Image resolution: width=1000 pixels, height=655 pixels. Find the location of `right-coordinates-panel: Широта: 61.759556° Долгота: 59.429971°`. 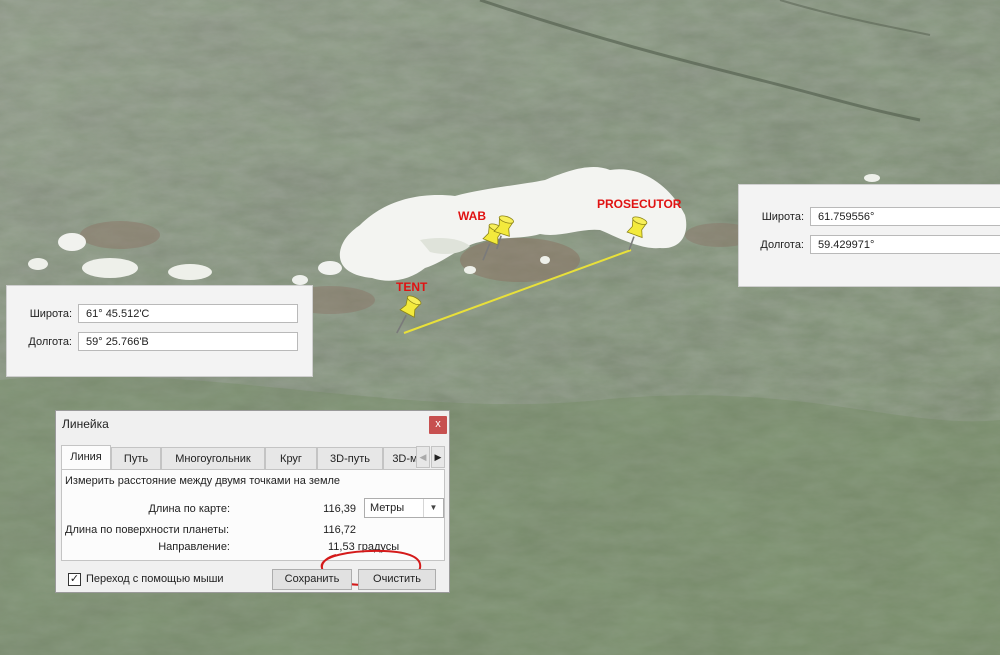

right-coordinates-panel: Широта: 61.759556° Долгота: 59.429971° is located at coordinates (869, 235).